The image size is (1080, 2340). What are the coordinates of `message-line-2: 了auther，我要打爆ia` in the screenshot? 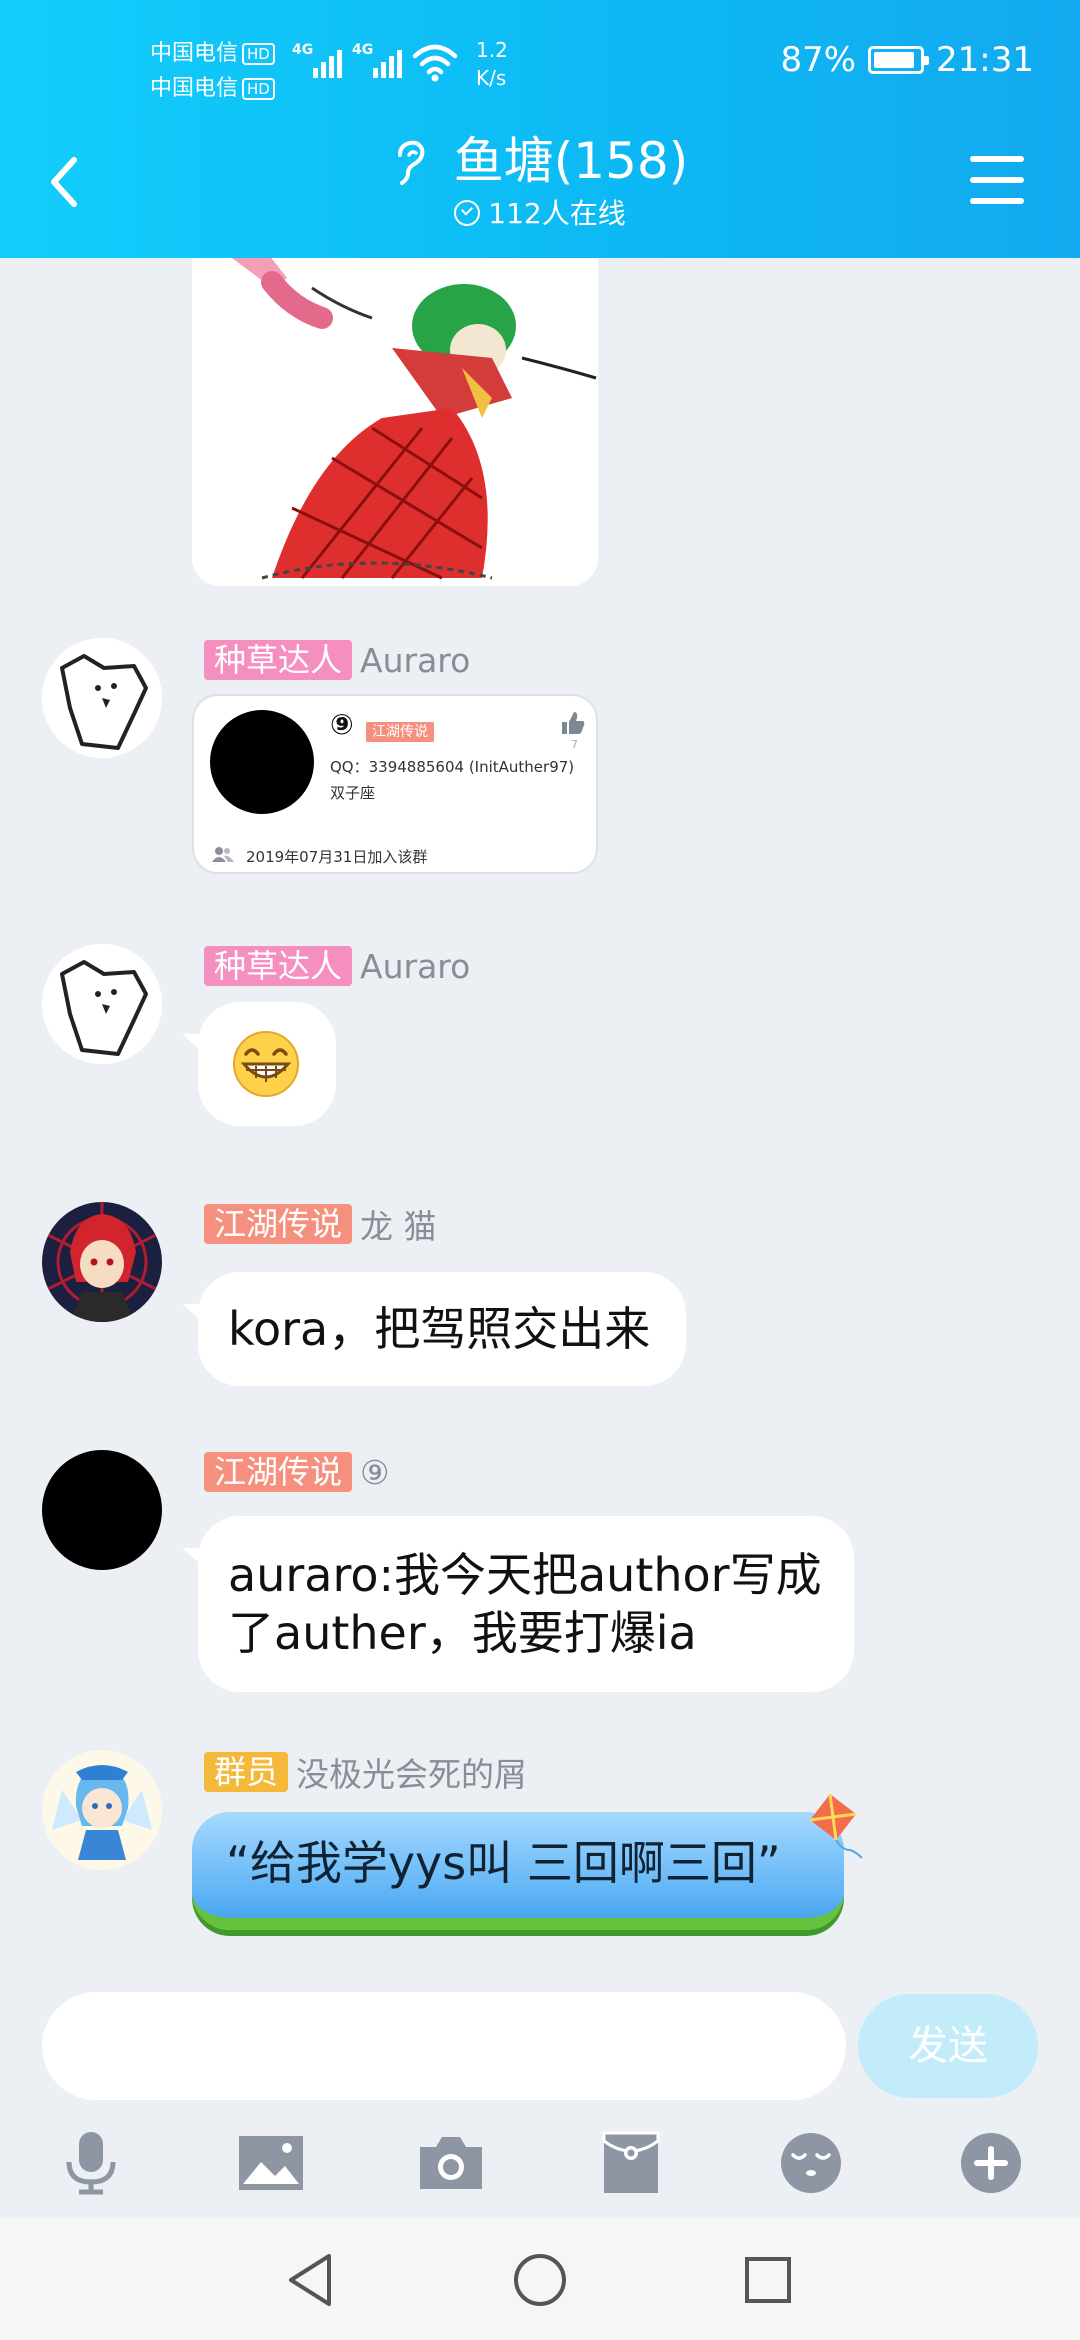 It's located at (462, 1633).